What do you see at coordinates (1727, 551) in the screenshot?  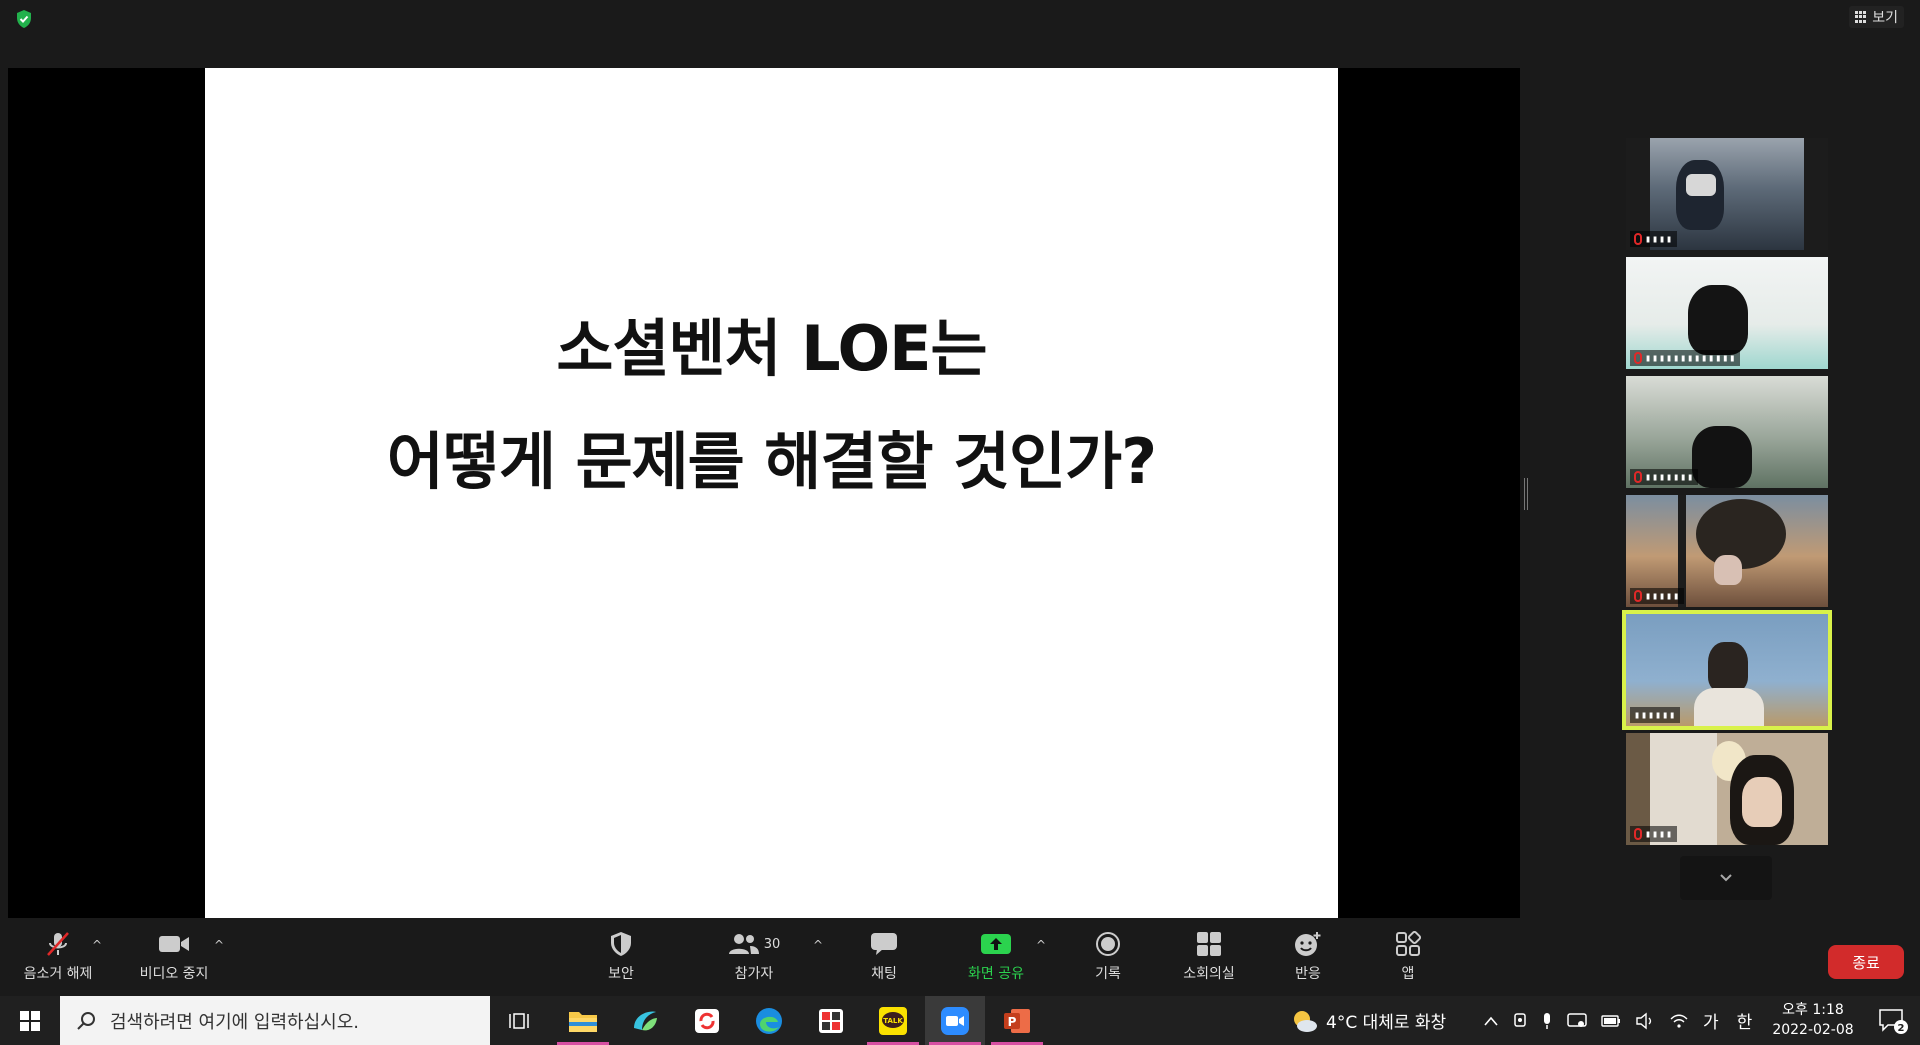 I see `video-tile: ▮▮▮▮▮` at bounding box center [1727, 551].